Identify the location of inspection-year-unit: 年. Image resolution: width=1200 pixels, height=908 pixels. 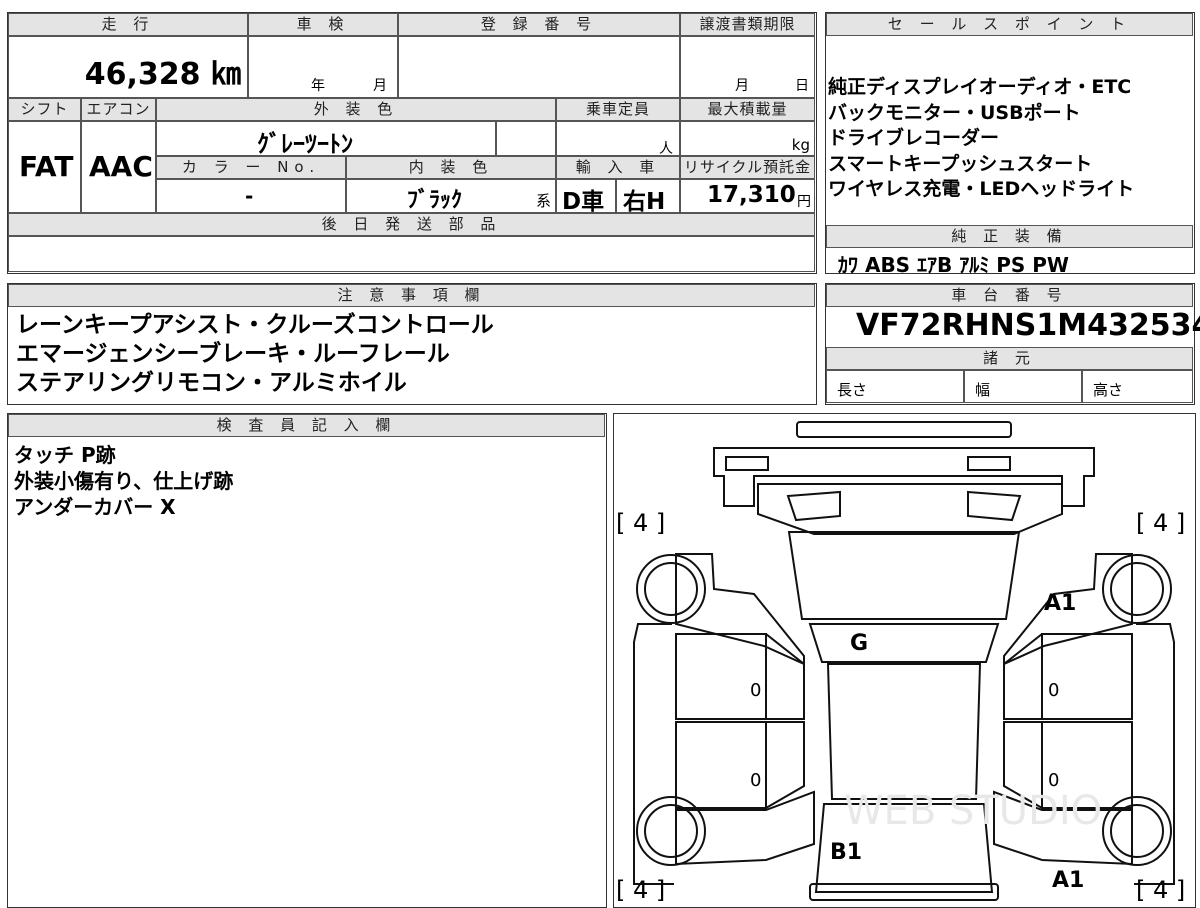
(318, 86).